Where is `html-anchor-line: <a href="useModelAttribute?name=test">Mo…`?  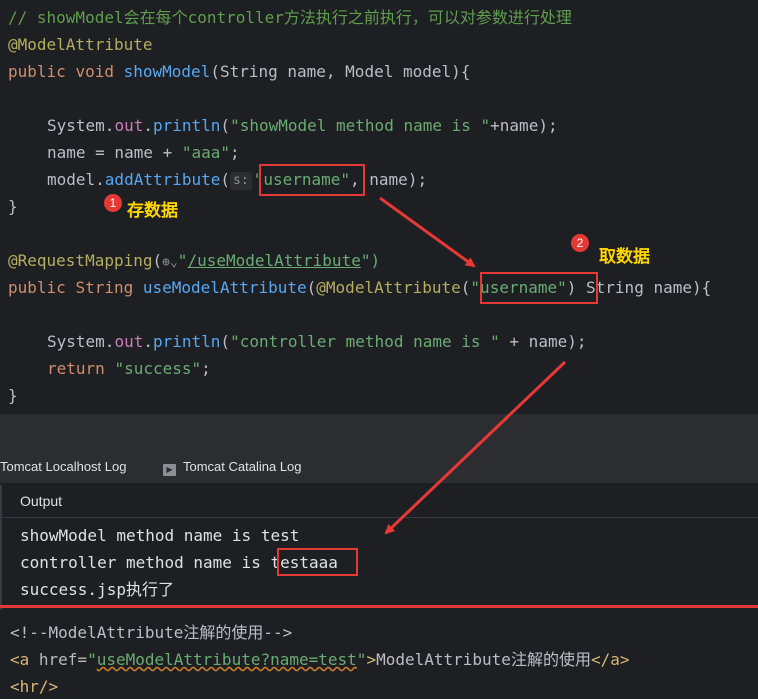
html-anchor-line: <a href="useModelAttribute?name=test">Mo… is located at coordinates (320, 659).